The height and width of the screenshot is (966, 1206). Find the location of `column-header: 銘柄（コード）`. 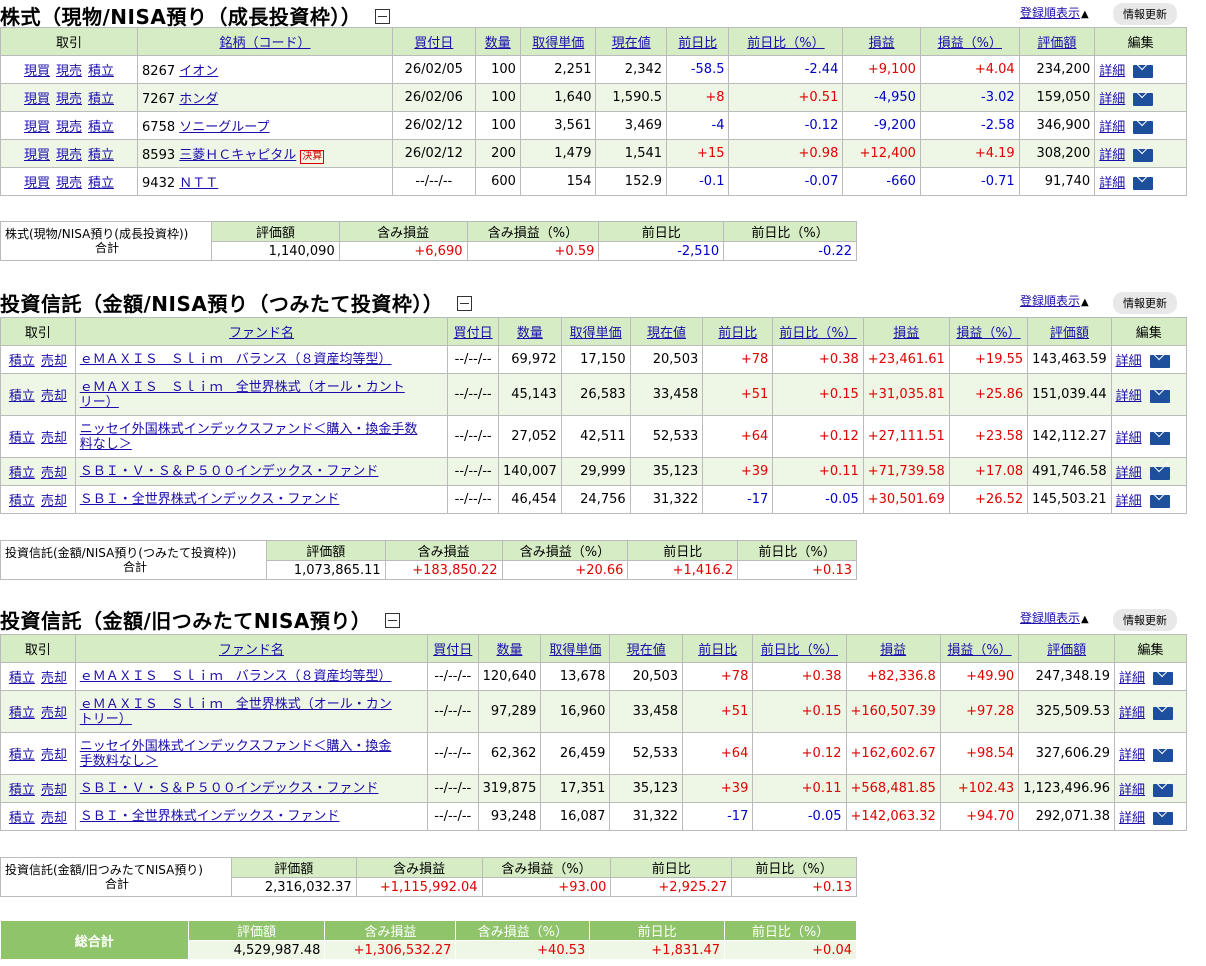

column-header: 銘柄（コード） is located at coordinates (265, 41).